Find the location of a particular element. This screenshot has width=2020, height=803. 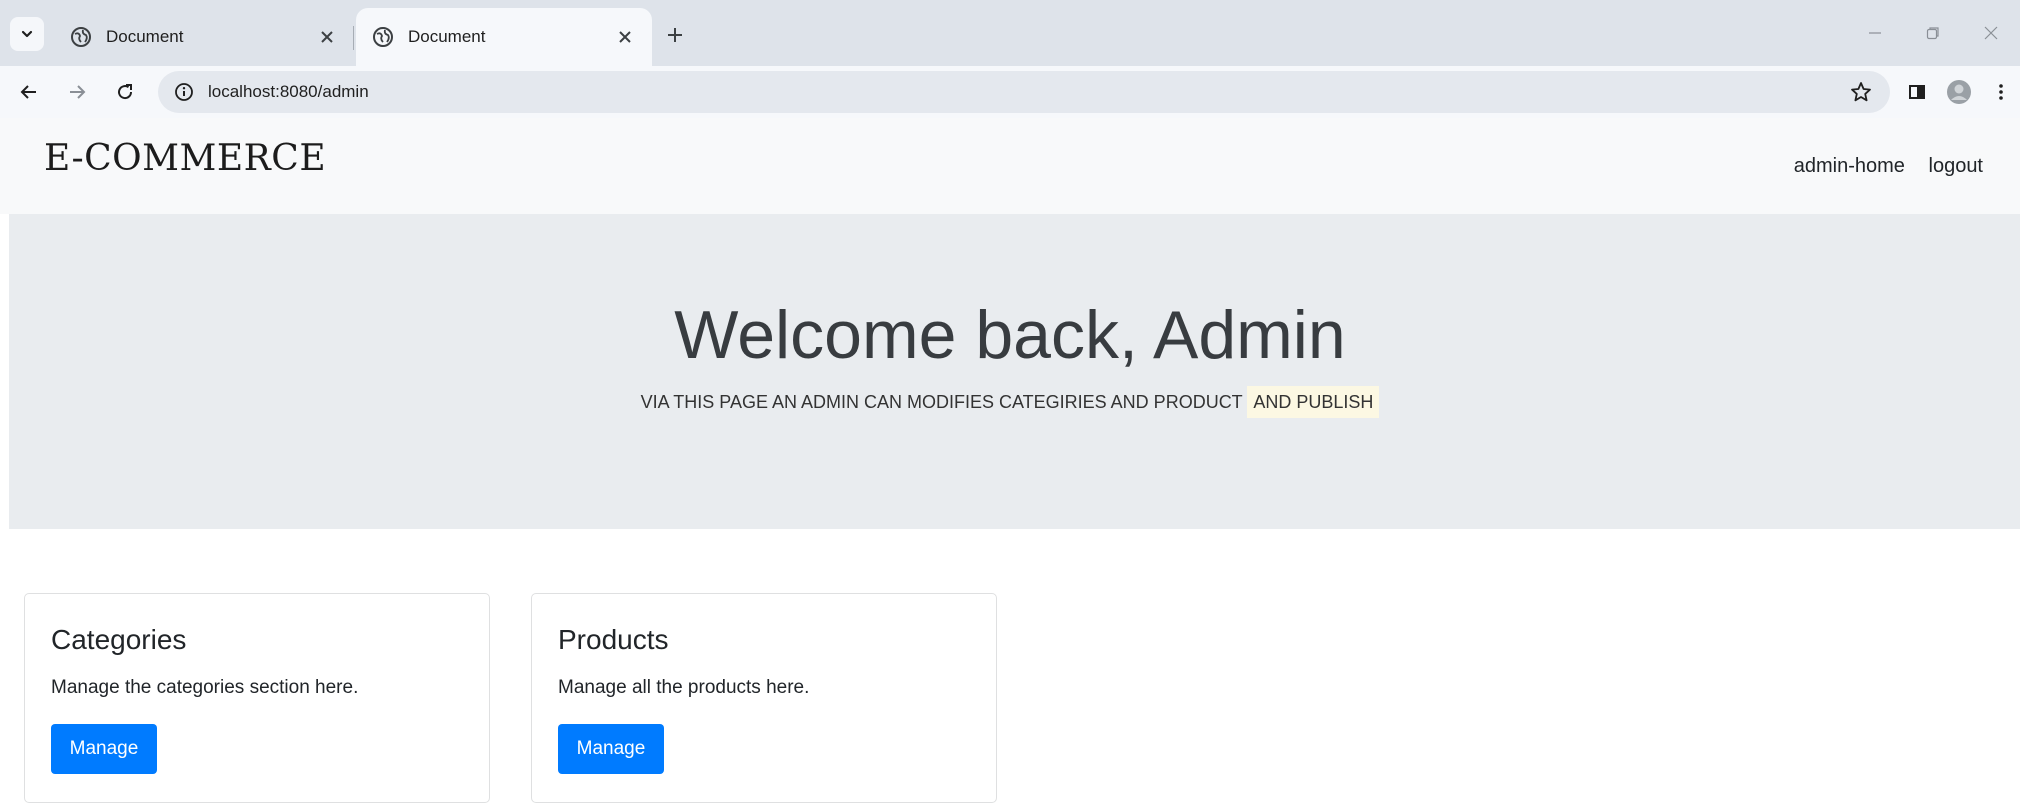

arrow-right-icon is located at coordinates (78, 92).